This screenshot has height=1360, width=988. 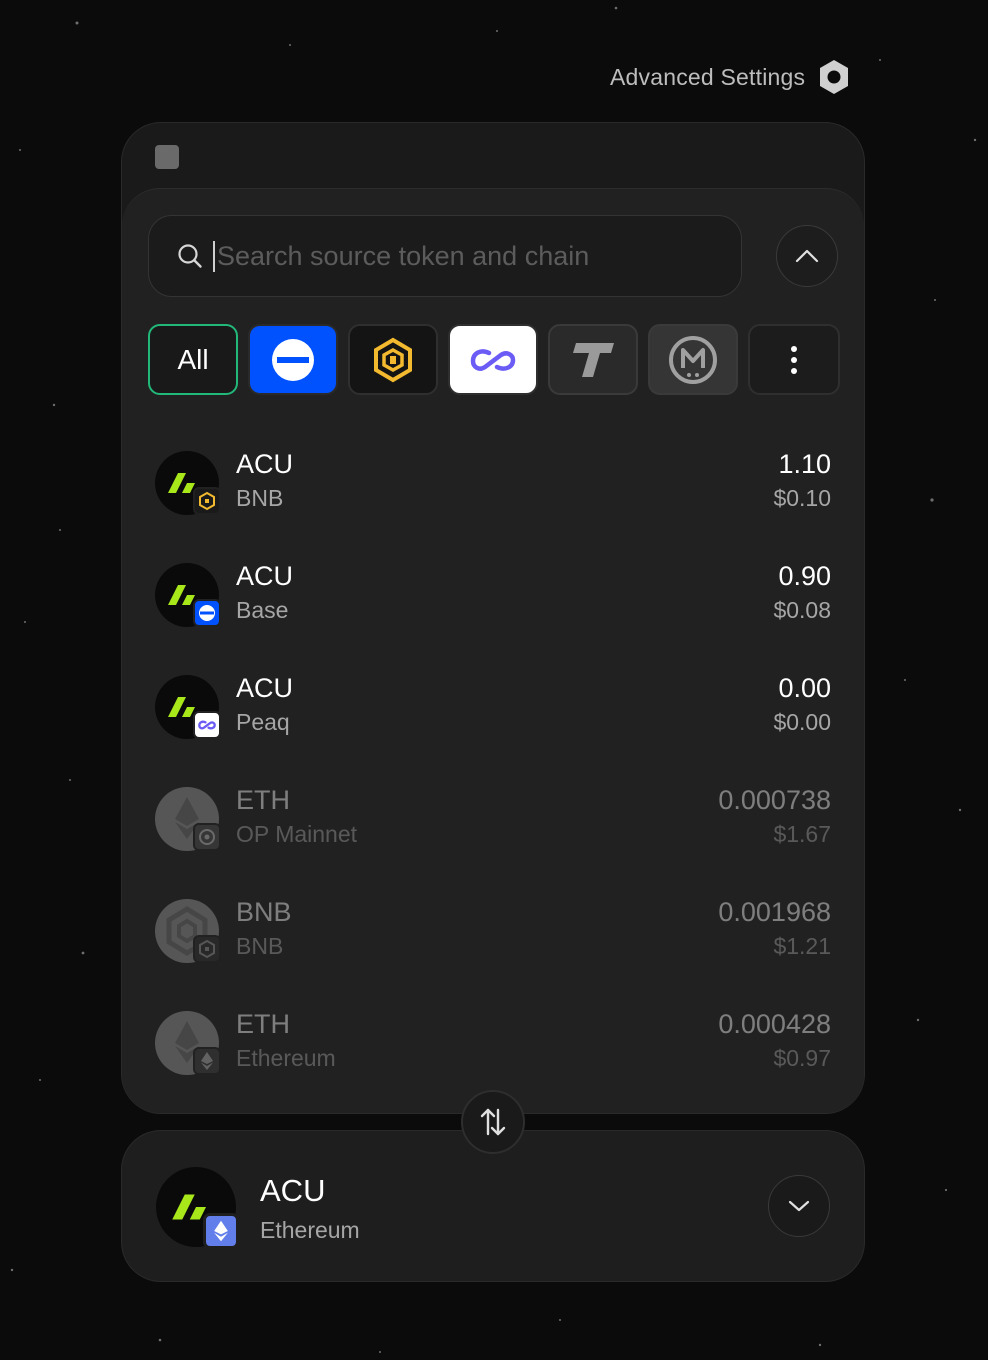 What do you see at coordinates (297, 834) in the screenshot?
I see `token-chain: OP Mainnet` at bounding box center [297, 834].